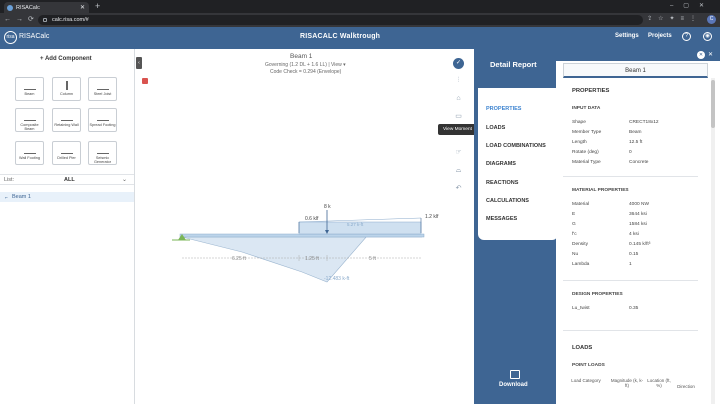 This screenshot has height=404, width=720. What do you see at coordinates (355, 224) in the screenshot?
I see `moment-max-label: 5.27 k-ft` at bounding box center [355, 224].